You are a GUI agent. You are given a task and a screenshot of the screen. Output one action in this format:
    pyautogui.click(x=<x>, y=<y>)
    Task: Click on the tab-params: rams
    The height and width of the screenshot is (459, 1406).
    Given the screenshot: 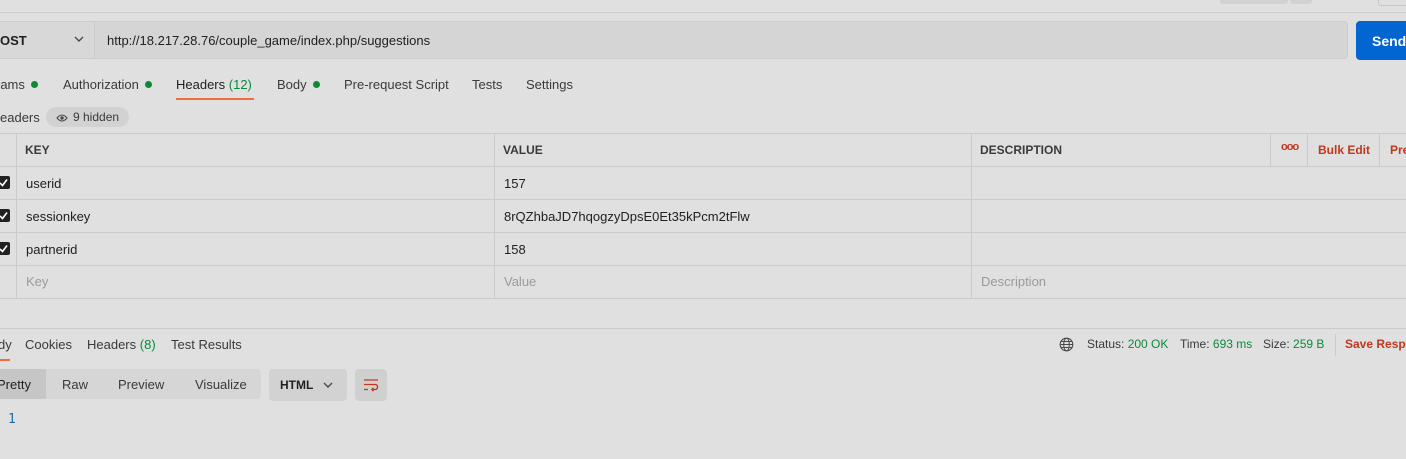 What is the action you would take?
    pyautogui.click(x=19, y=84)
    